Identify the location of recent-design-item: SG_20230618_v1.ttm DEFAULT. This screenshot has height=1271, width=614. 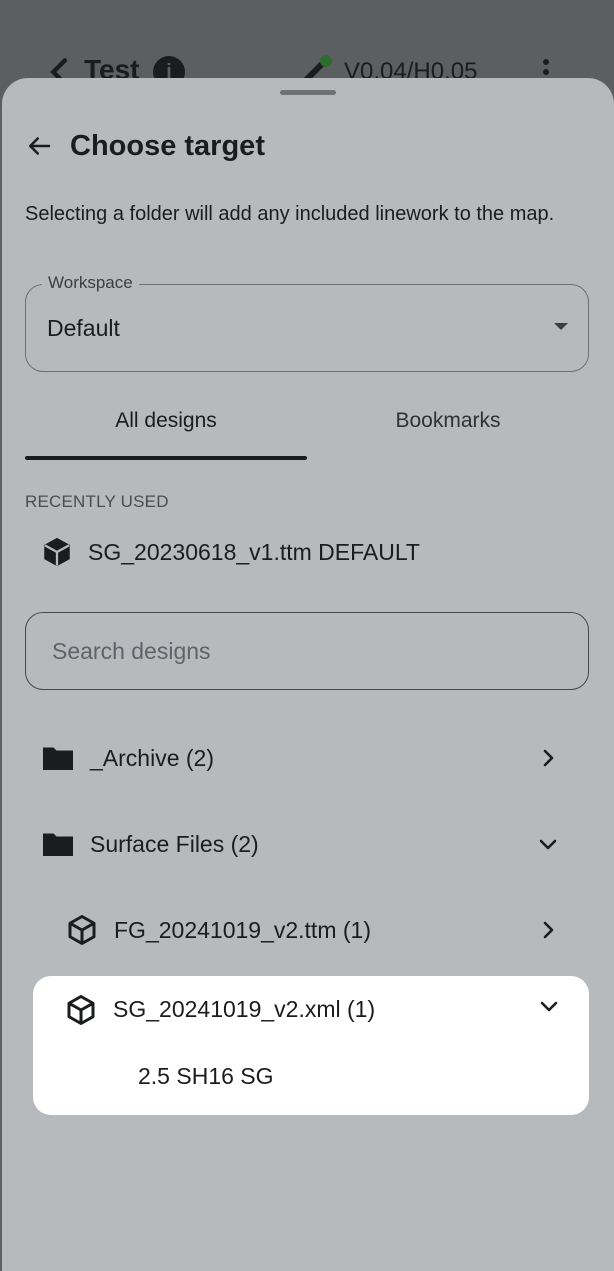
(230, 552).